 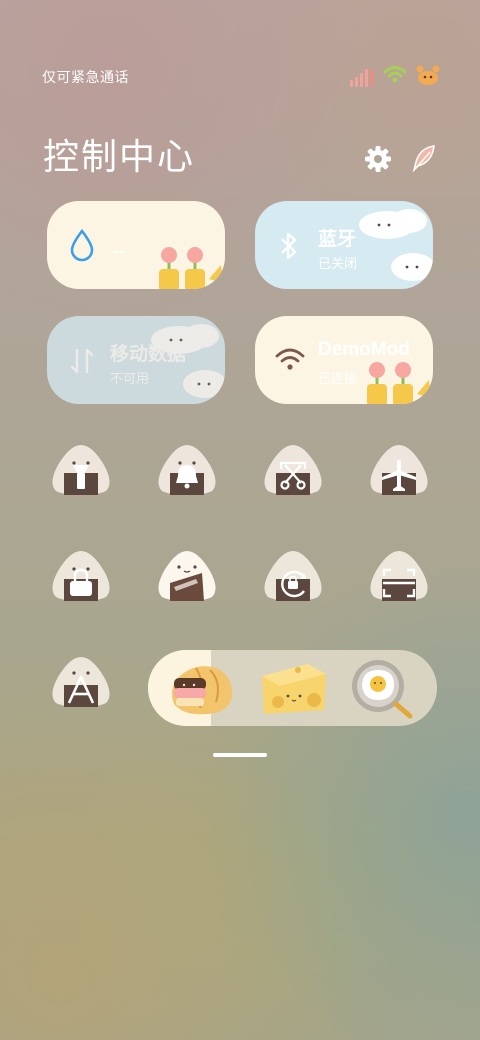 What do you see at coordinates (82, 361) in the screenshot?
I see `mobile-data-icon` at bounding box center [82, 361].